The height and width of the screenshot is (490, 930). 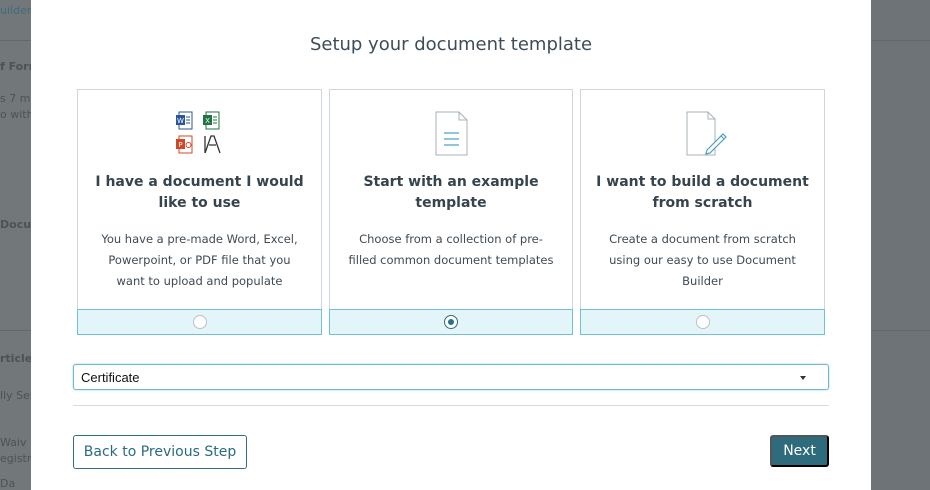 What do you see at coordinates (207, 121) in the screenshot?
I see `svg-text: X` at bounding box center [207, 121].